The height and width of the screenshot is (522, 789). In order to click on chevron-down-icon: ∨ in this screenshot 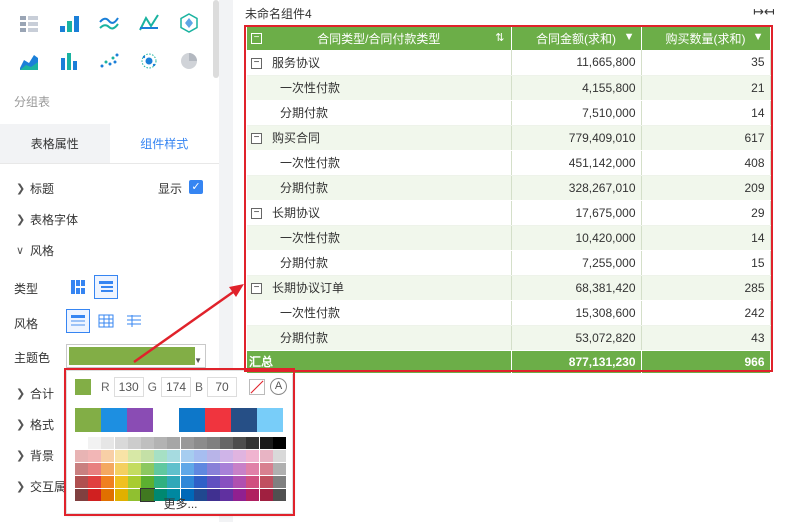, I will do `click(20, 250)`.